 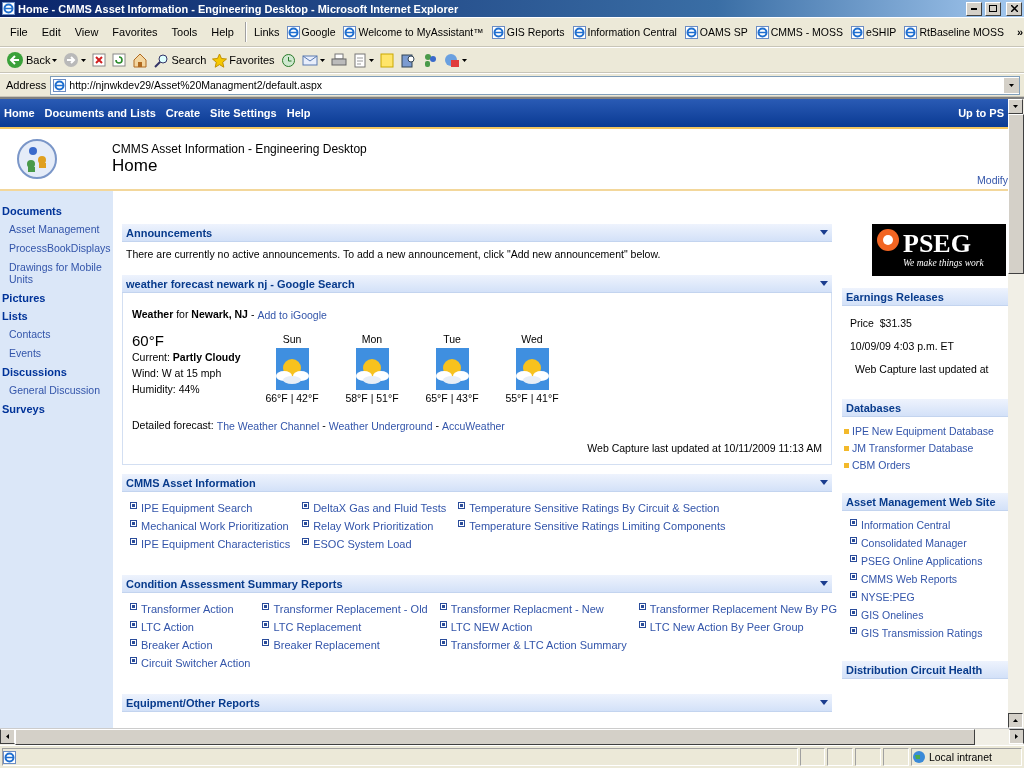 What do you see at coordinates (1014, 8) in the screenshot?
I see `close-button` at bounding box center [1014, 8].